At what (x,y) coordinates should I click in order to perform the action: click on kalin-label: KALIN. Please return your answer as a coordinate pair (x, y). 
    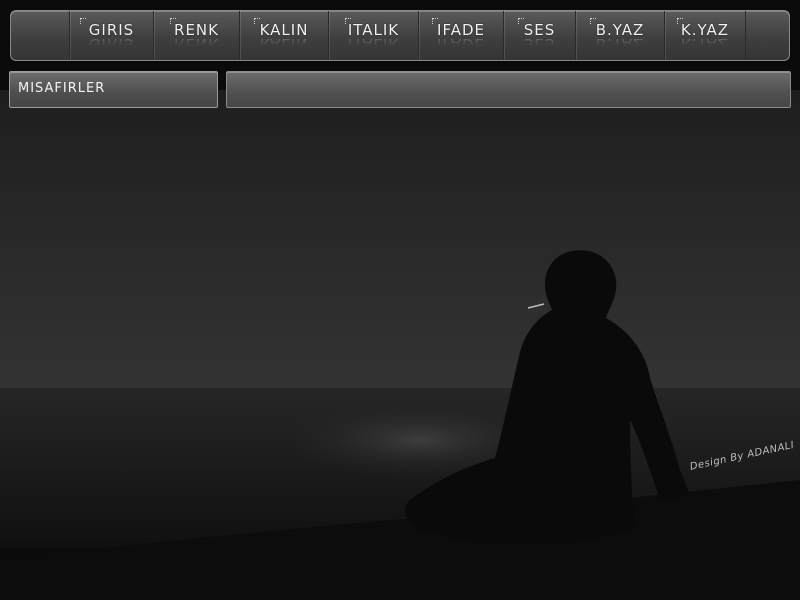
    Looking at the image, I should click on (284, 30).